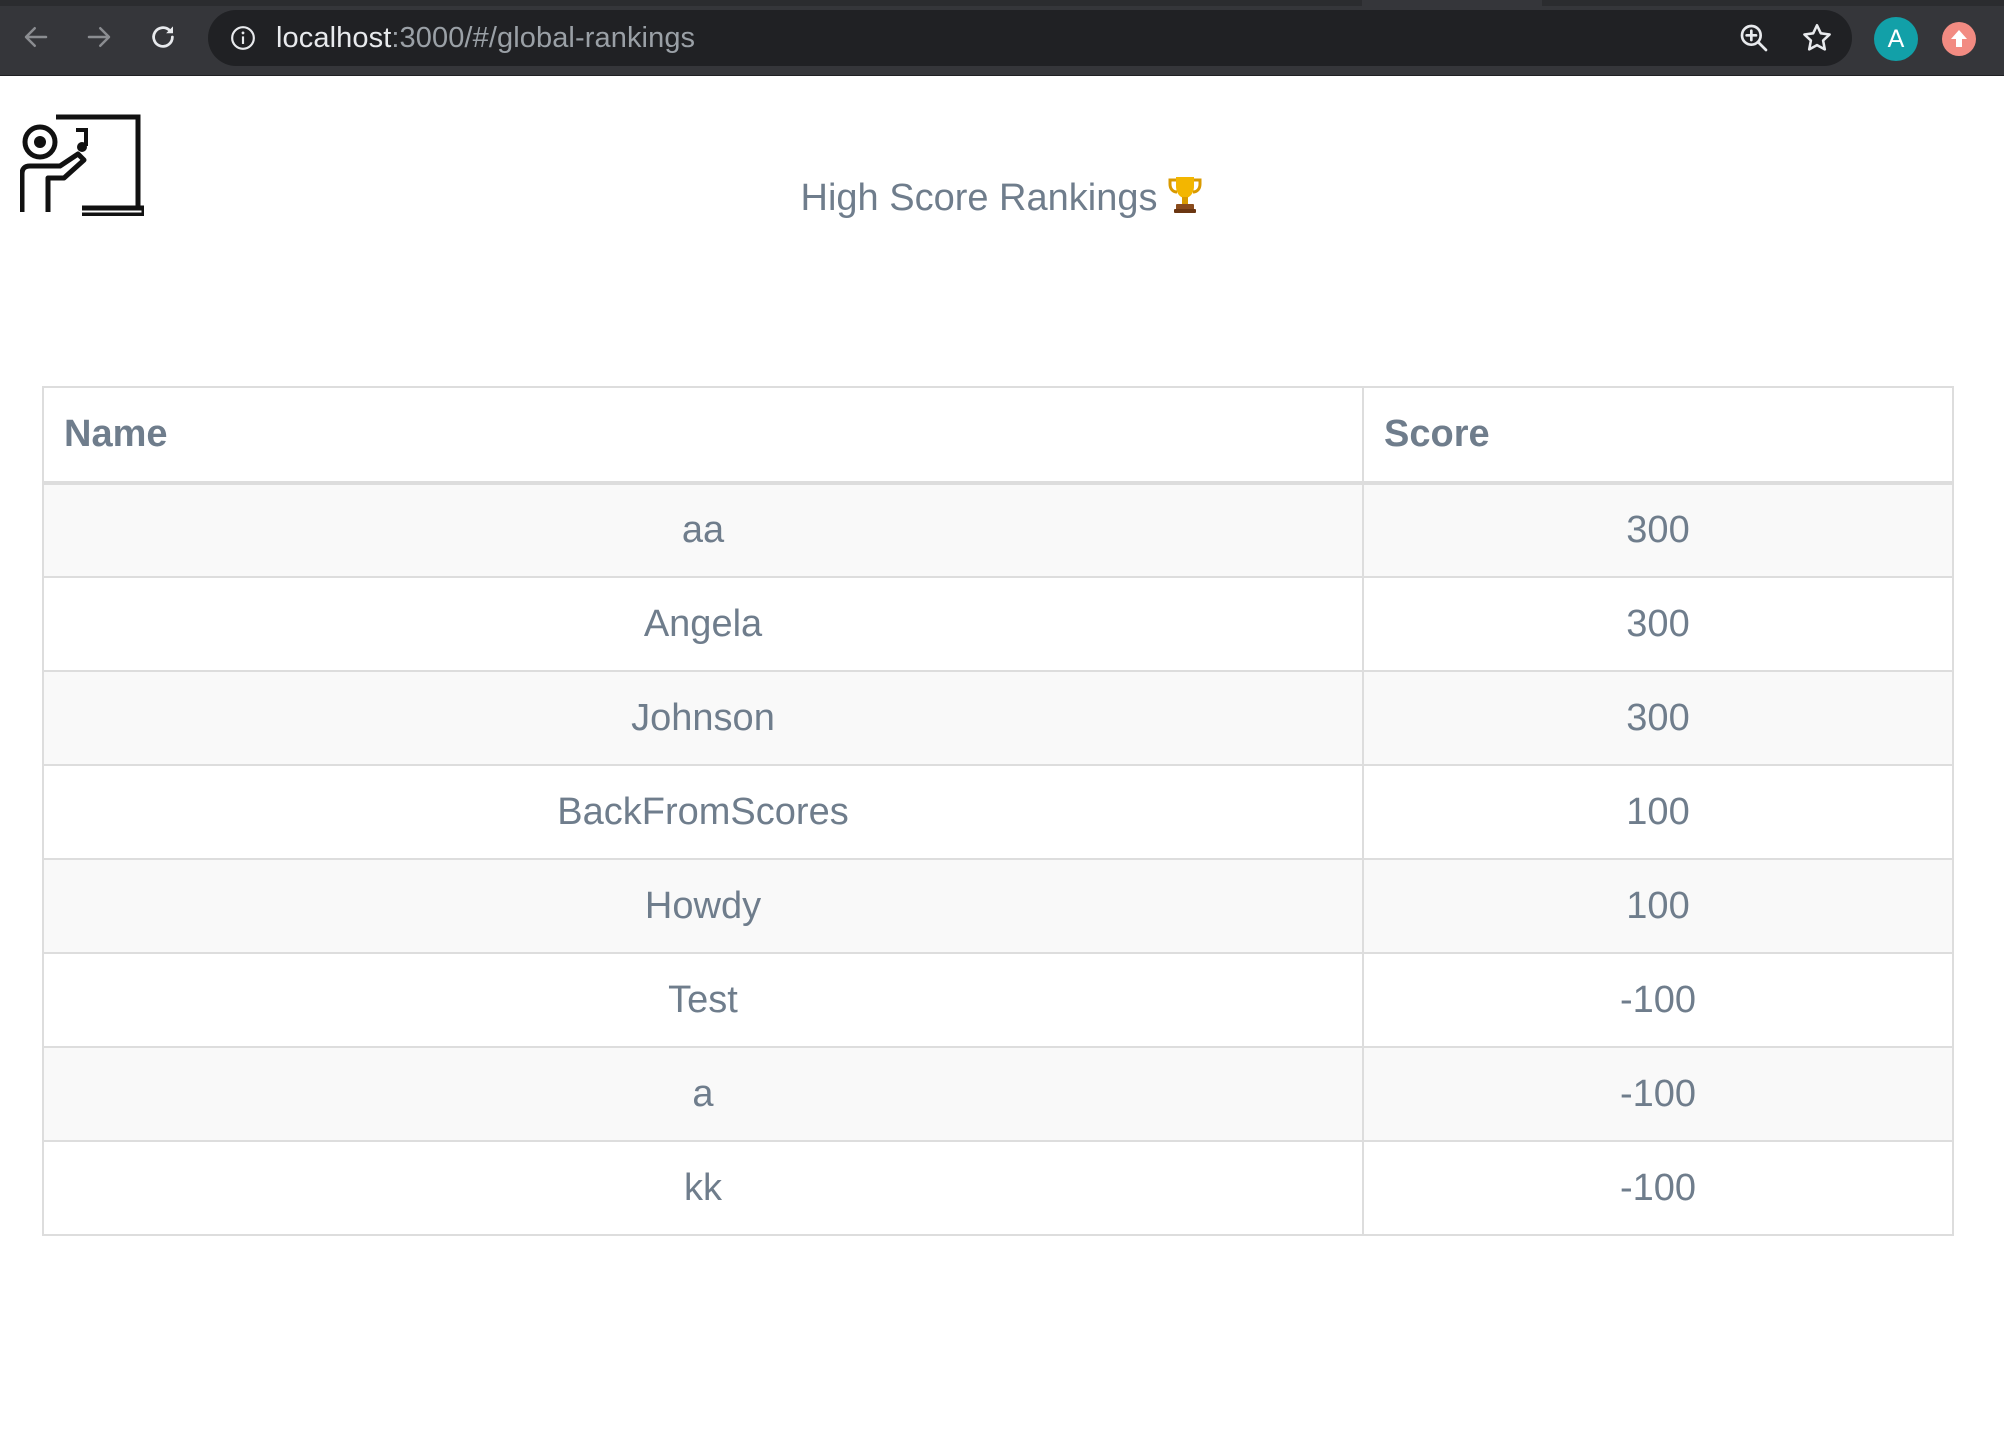 The height and width of the screenshot is (1432, 2004). Describe the element at coordinates (703, 906) in the screenshot. I see `cell-name: Howdy` at that location.